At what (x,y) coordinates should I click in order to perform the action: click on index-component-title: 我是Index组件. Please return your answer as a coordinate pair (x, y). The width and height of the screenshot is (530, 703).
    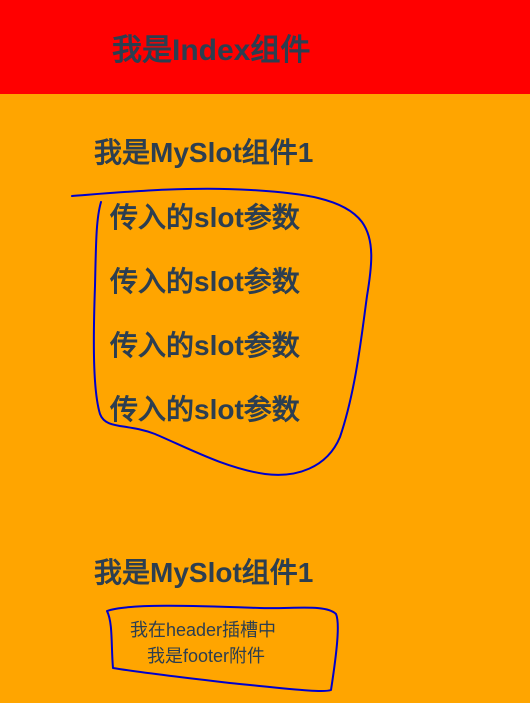
    Looking at the image, I should click on (211, 50).